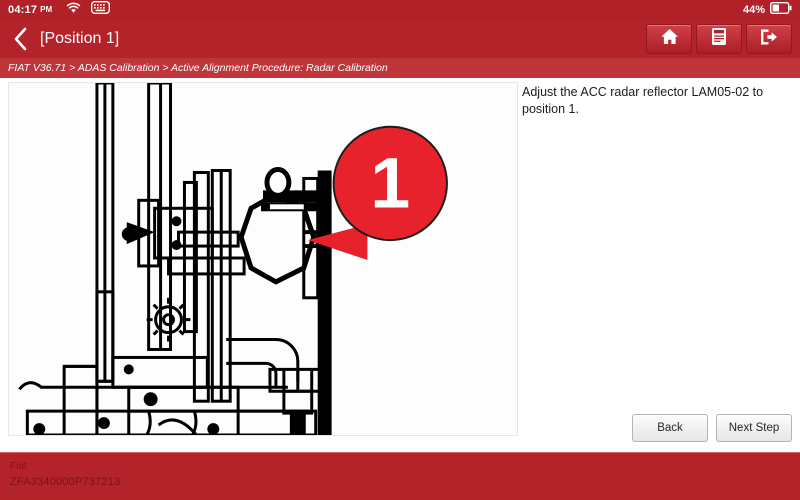 The width and height of the screenshot is (800, 500). Describe the element at coordinates (780, 10) in the screenshot. I see `battery-icon` at that location.